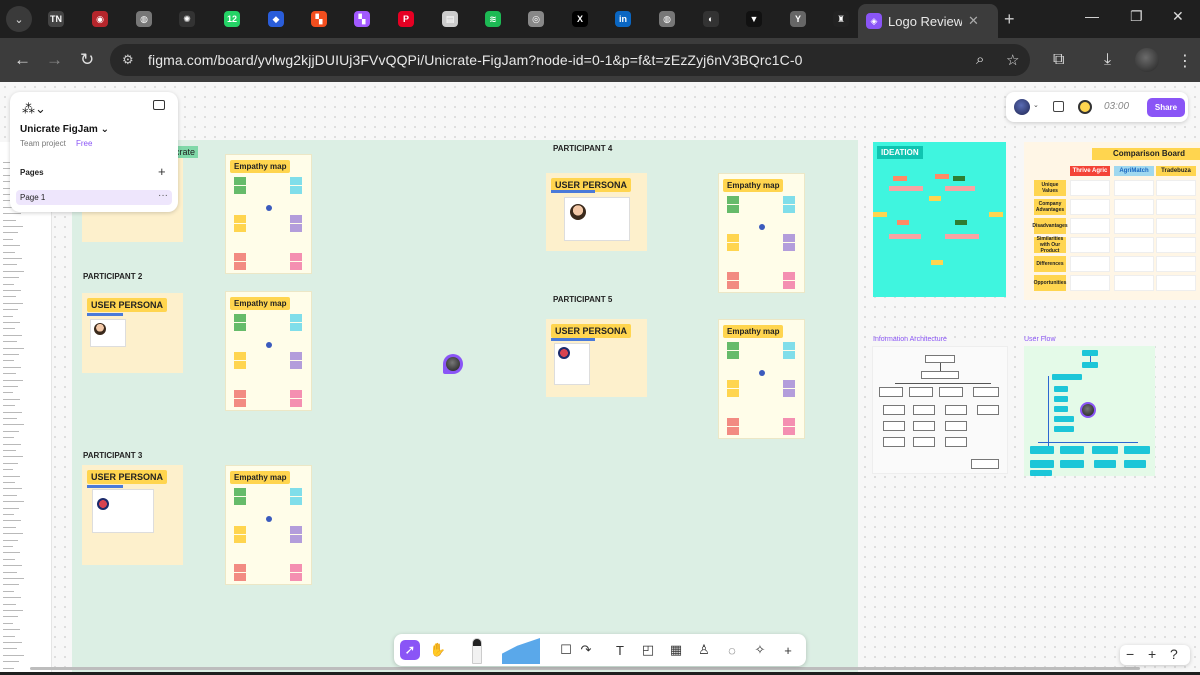  Describe the element at coordinates (1107, 60) in the screenshot. I see `download-icon: ⤓` at that location.